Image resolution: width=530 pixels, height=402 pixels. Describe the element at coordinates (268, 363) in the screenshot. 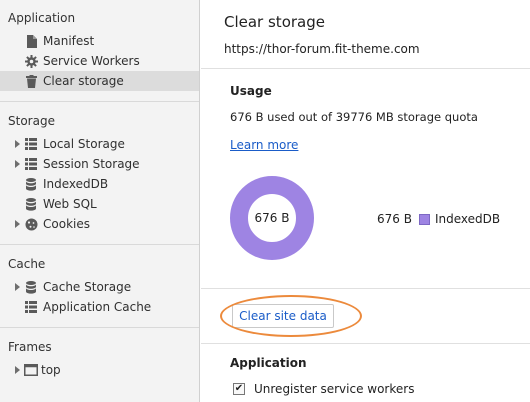

I see `application-heading: Application` at that location.